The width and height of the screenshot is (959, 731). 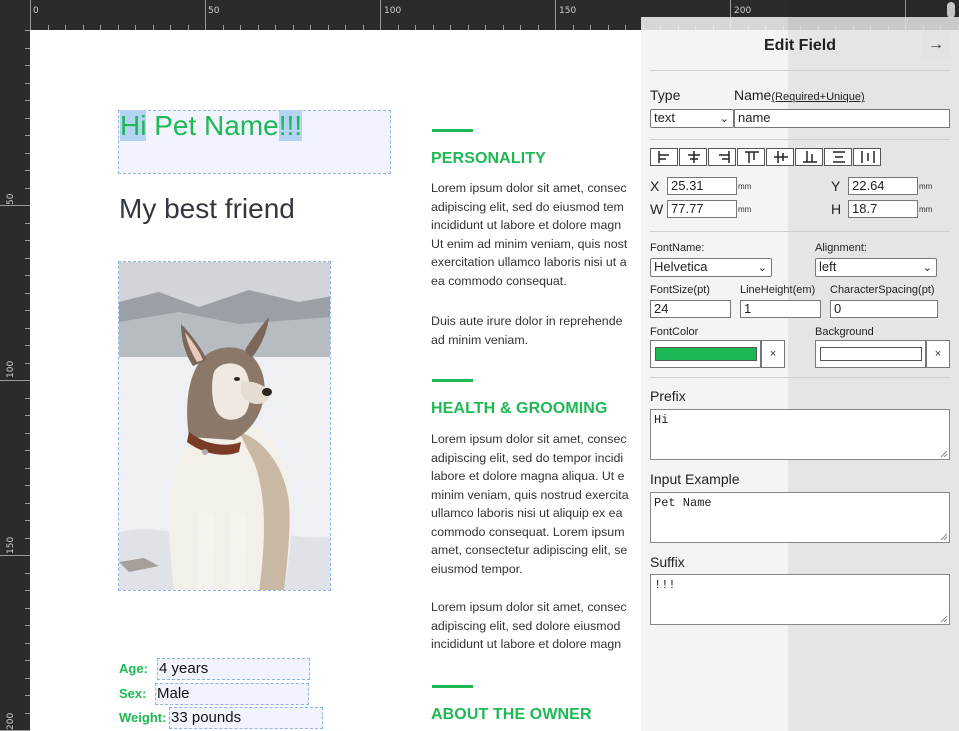 I want to click on h-input: 18.7, so click(x=883, y=209).